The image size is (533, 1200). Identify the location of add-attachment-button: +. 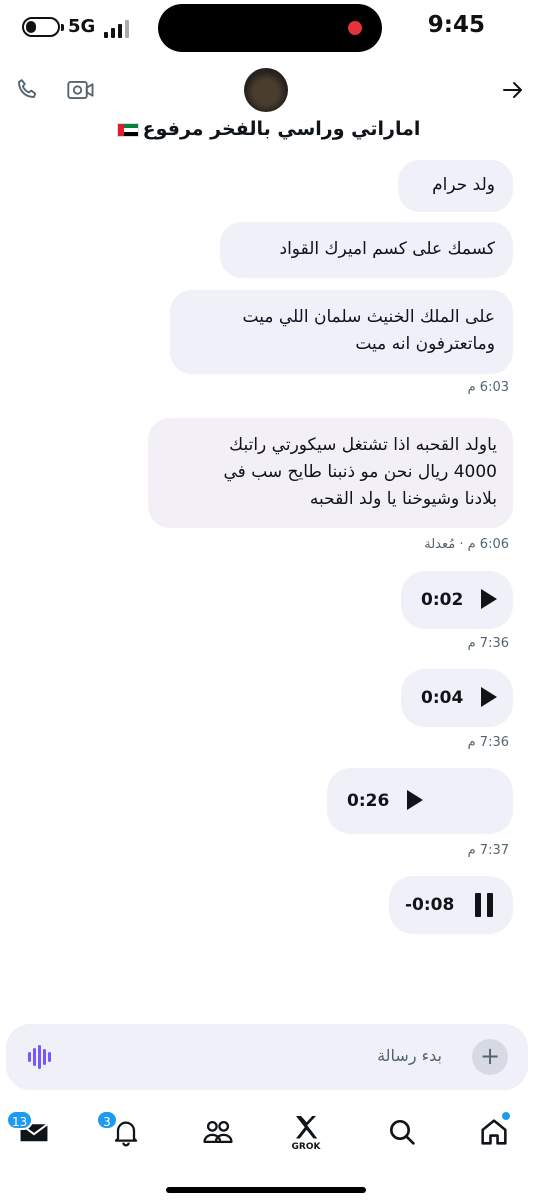
(490, 1057).